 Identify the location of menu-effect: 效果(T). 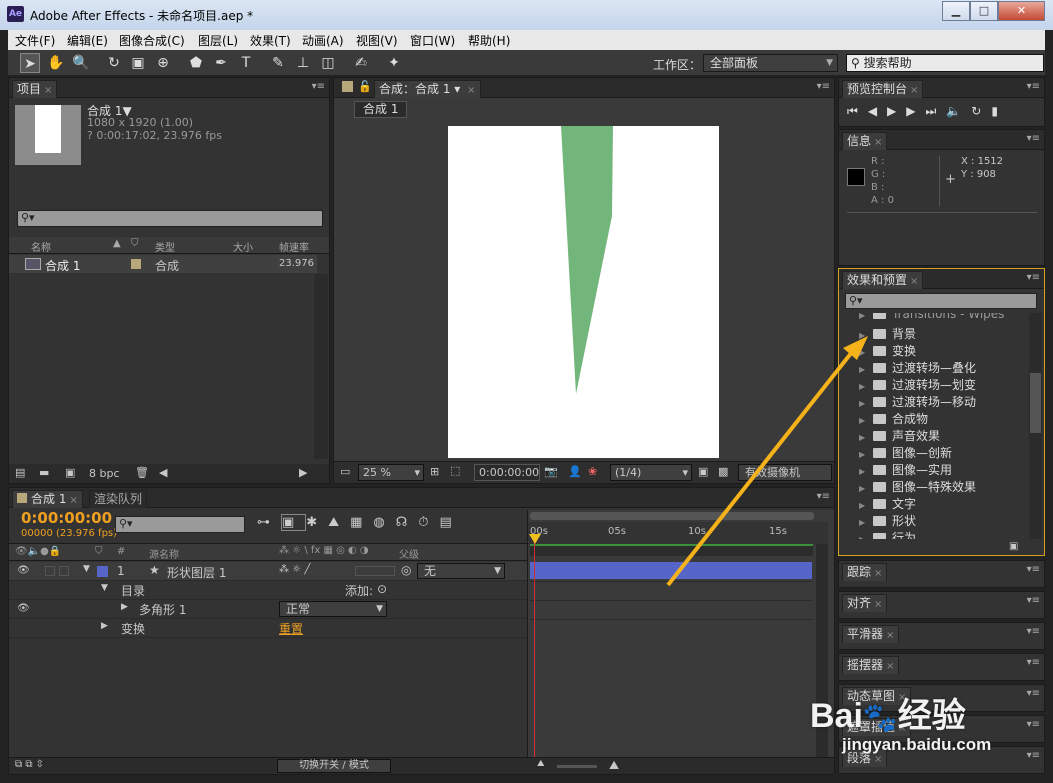
(270, 40).